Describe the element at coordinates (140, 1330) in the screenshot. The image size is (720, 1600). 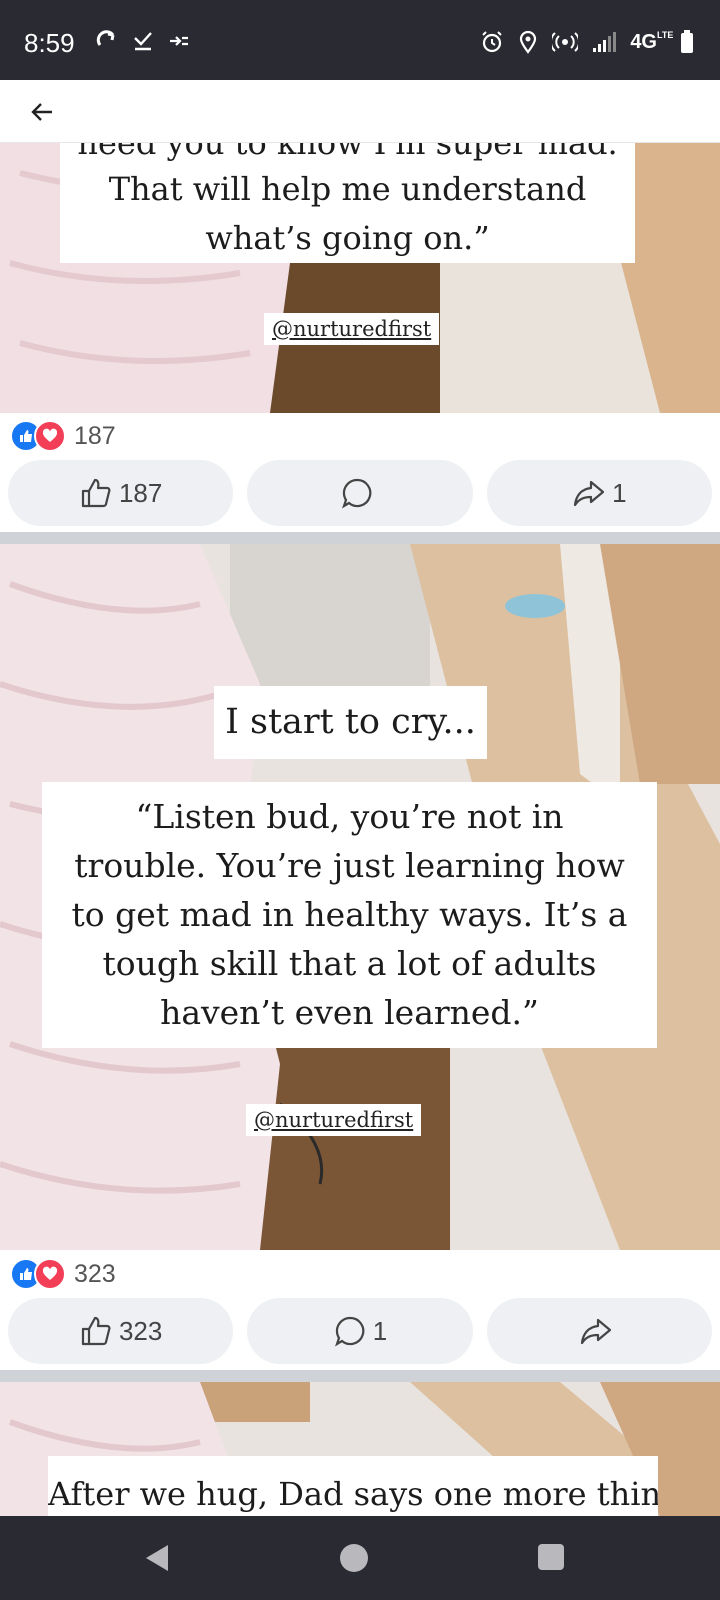
I see `like-count: 323` at that location.